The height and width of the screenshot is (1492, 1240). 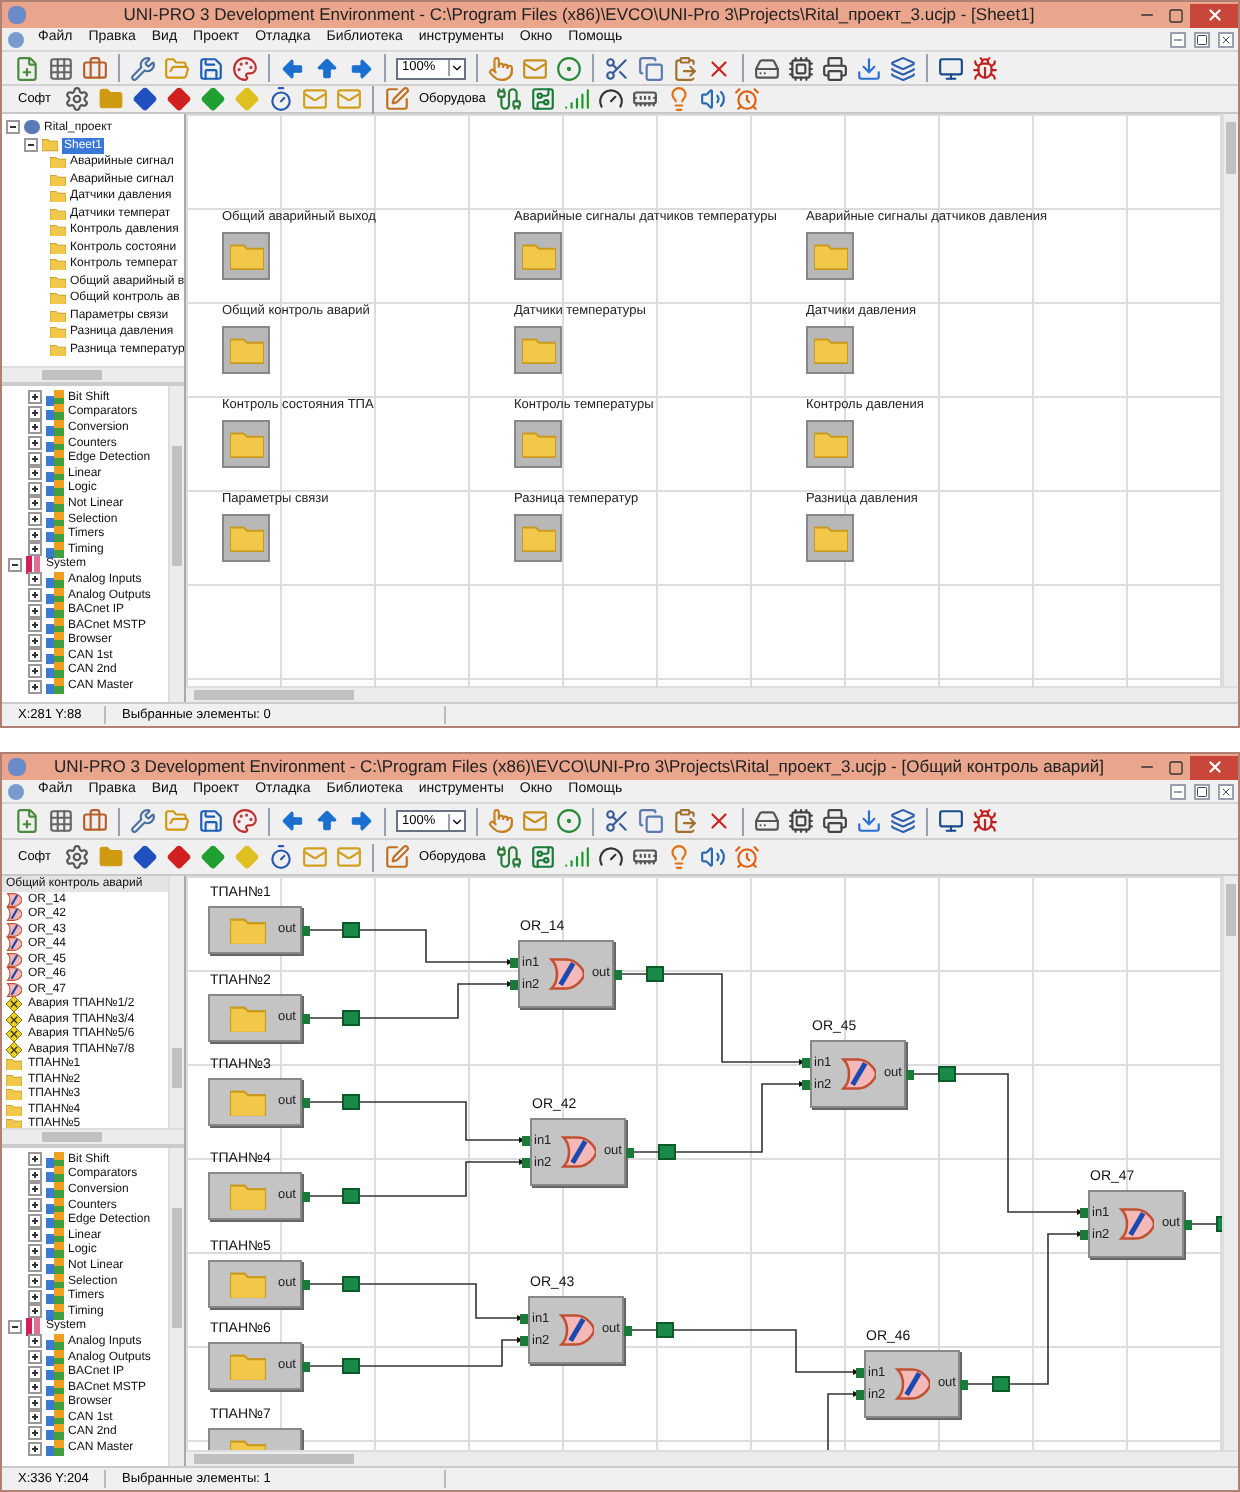 What do you see at coordinates (1214, 767) in the screenshot?
I see `close-button` at bounding box center [1214, 767].